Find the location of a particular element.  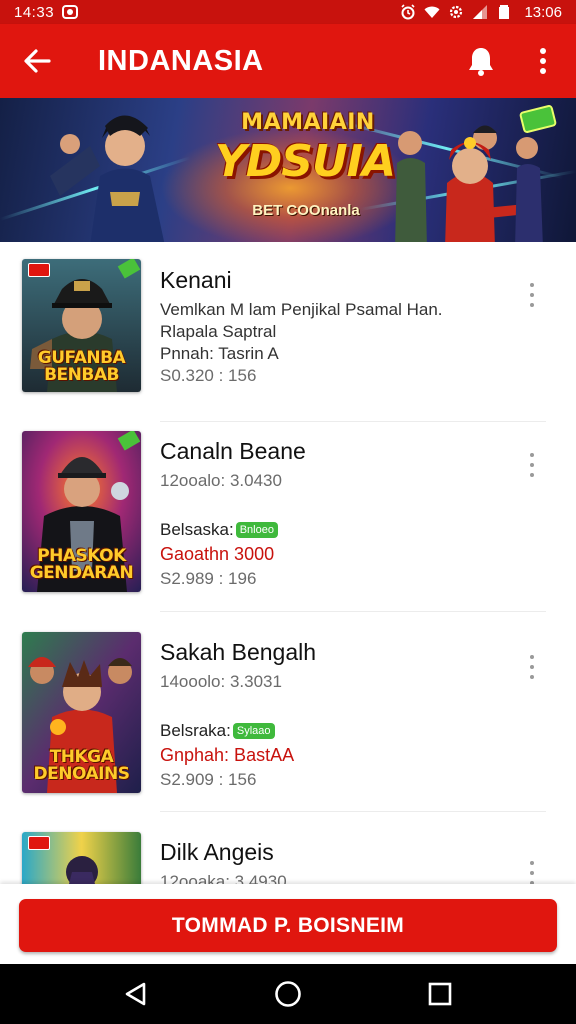

status-icons: 13:06 is located at coordinates (481, 12).